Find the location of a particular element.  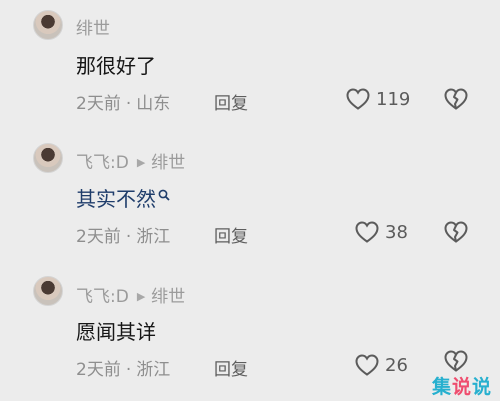

watermark-logo: 集说说 is located at coordinates (462, 385).